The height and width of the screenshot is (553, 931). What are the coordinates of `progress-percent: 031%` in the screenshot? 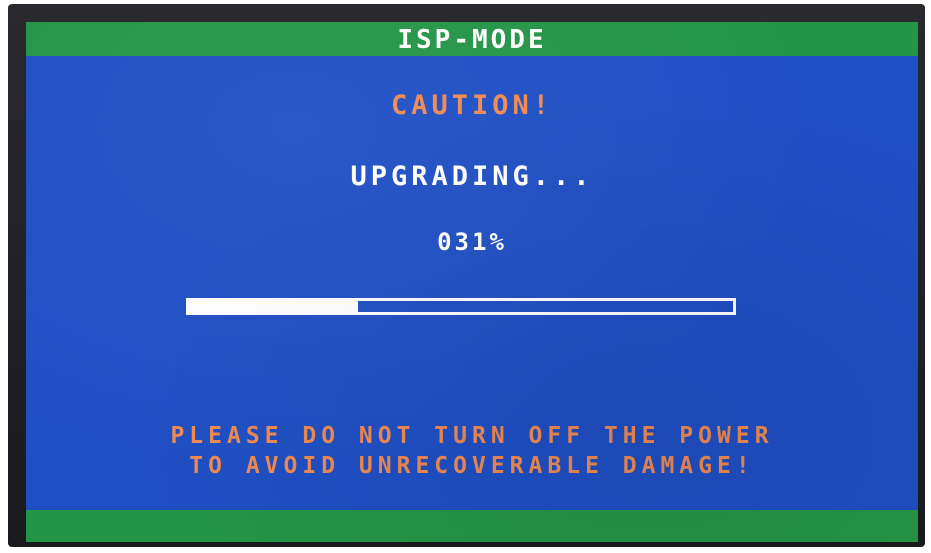 It's located at (472, 242).